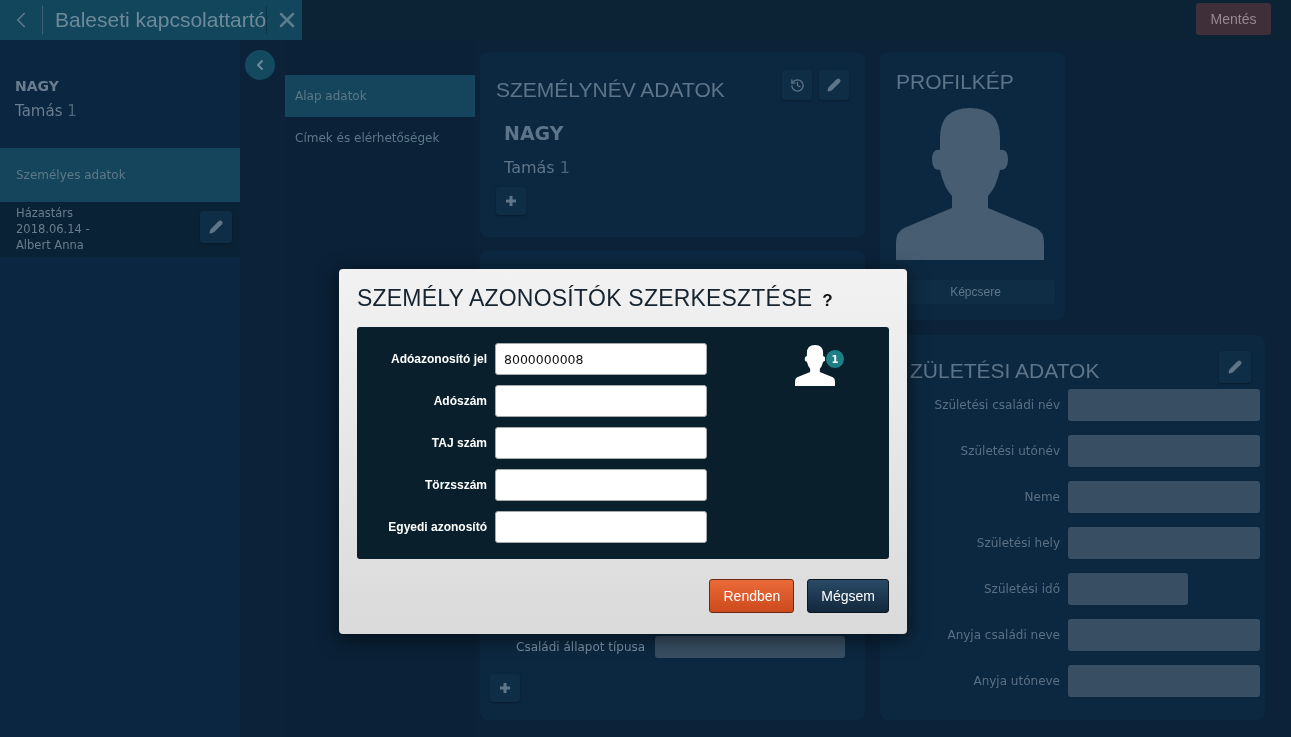  I want to click on card-title: PROFILKÉP, so click(955, 81).